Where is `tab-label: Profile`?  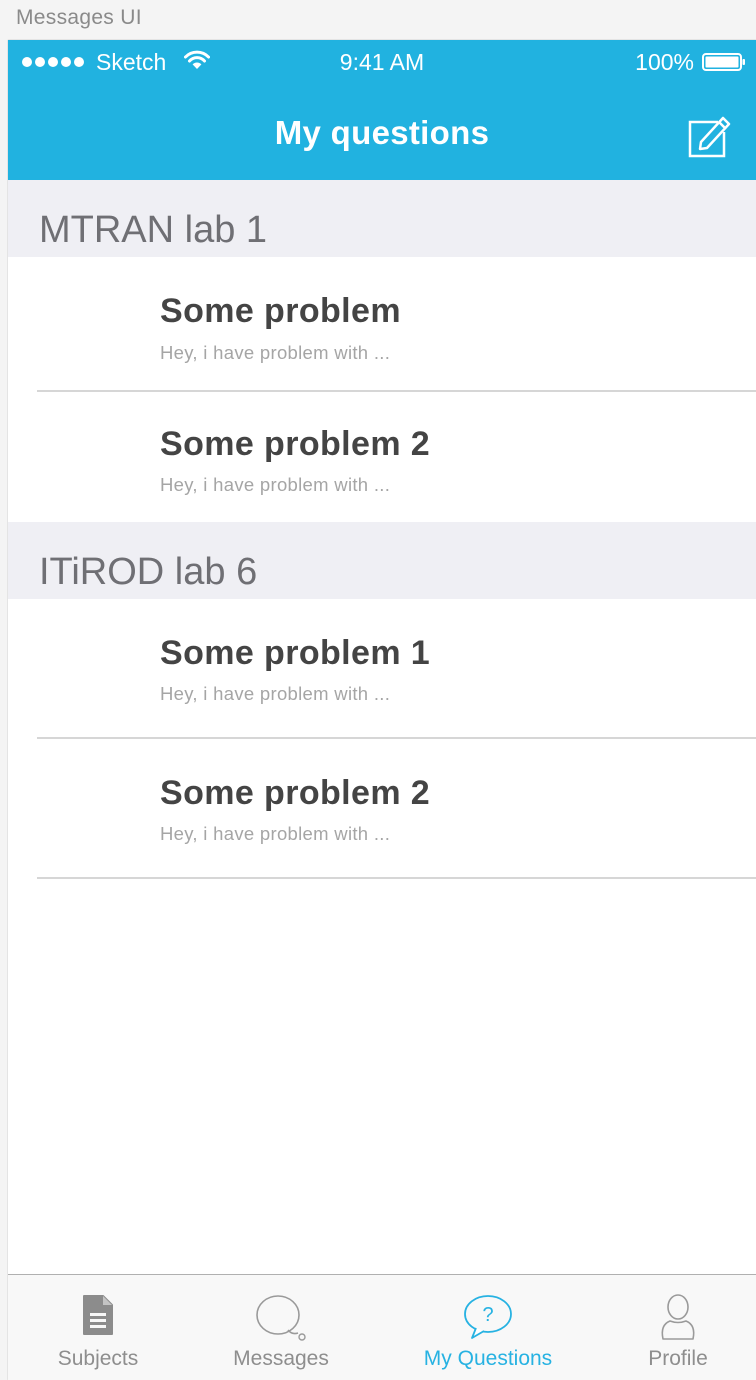
tab-label: Profile is located at coordinates (678, 1358).